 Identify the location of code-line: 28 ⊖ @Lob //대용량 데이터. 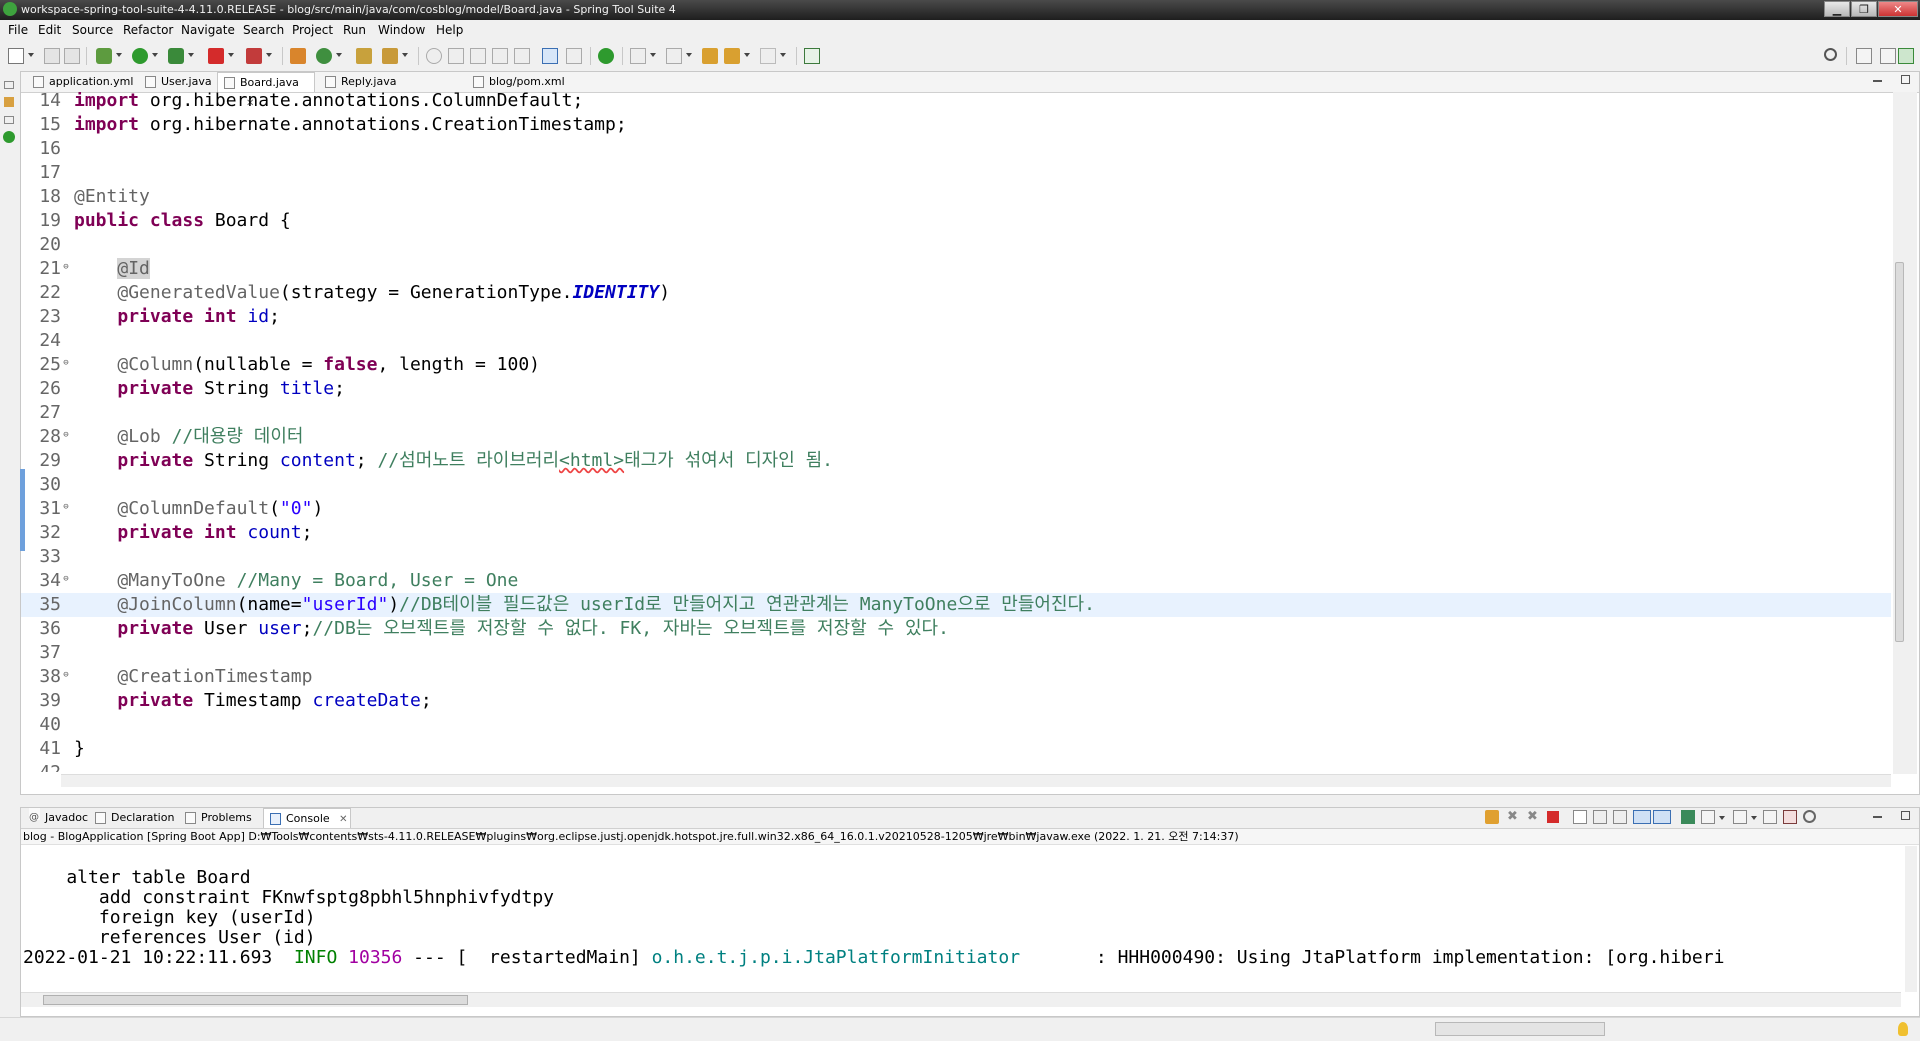
(956, 437).